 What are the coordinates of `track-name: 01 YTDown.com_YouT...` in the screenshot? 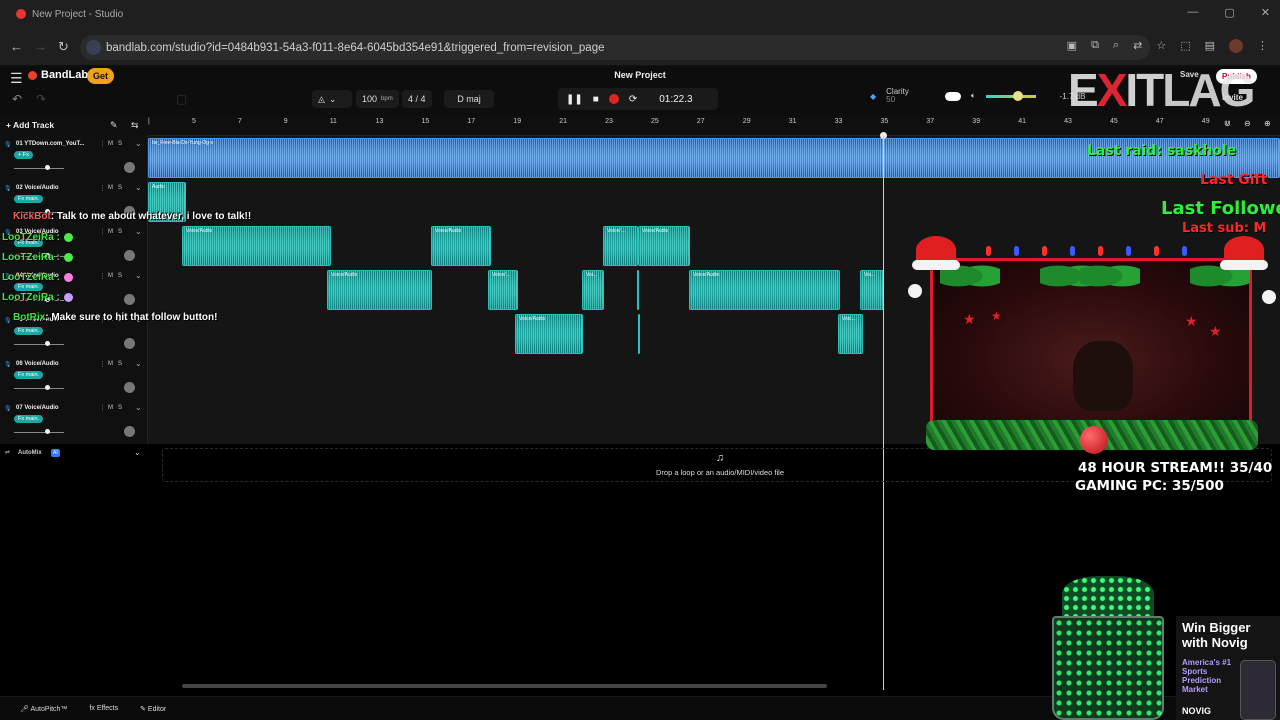 It's located at (50, 144).